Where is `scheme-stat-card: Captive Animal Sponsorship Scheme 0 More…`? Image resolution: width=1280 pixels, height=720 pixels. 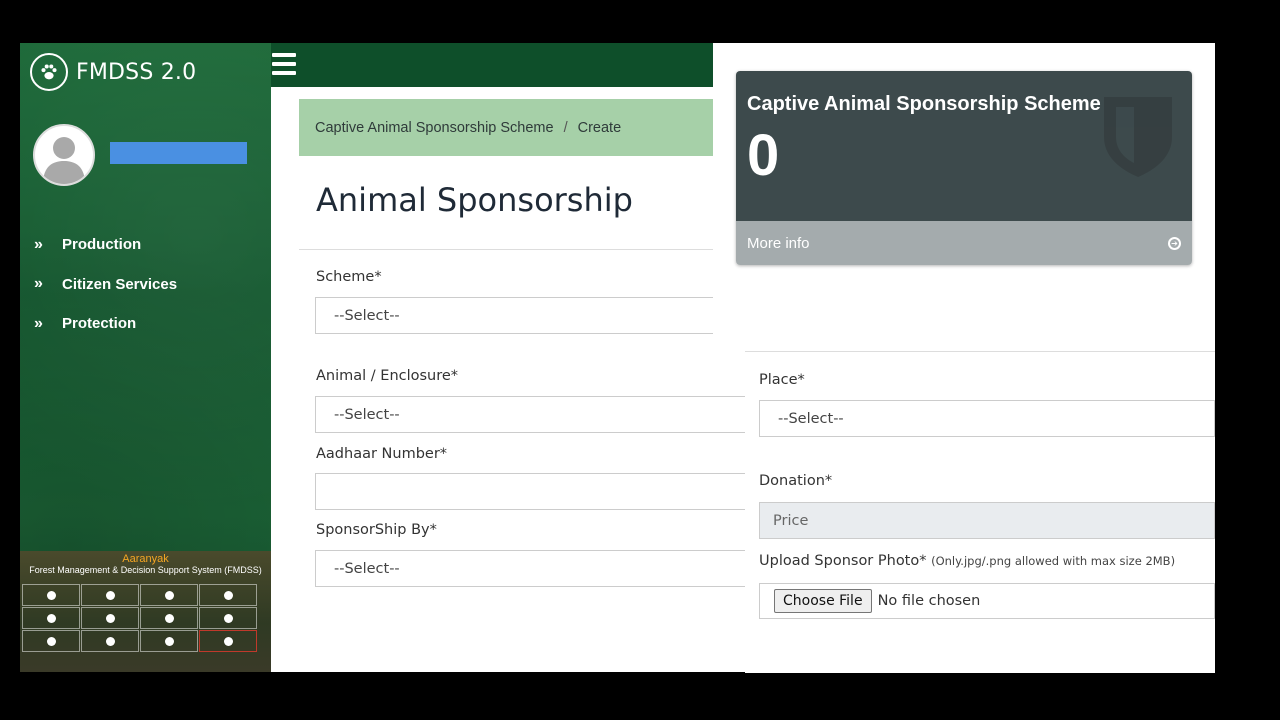
scheme-stat-card: Captive Animal Sponsorship Scheme 0 More… is located at coordinates (964, 168).